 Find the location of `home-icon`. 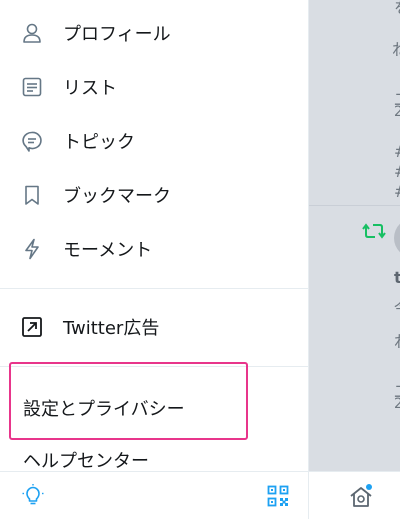

home-icon is located at coordinates (361, 497).